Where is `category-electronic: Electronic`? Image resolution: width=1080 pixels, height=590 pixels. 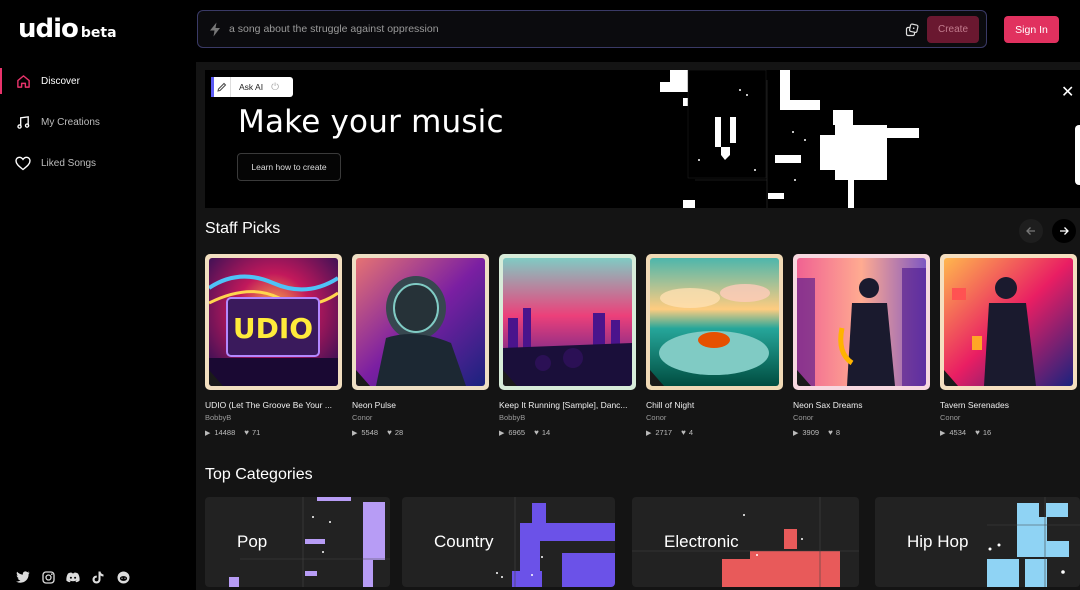 category-electronic: Electronic is located at coordinates (745, 542).